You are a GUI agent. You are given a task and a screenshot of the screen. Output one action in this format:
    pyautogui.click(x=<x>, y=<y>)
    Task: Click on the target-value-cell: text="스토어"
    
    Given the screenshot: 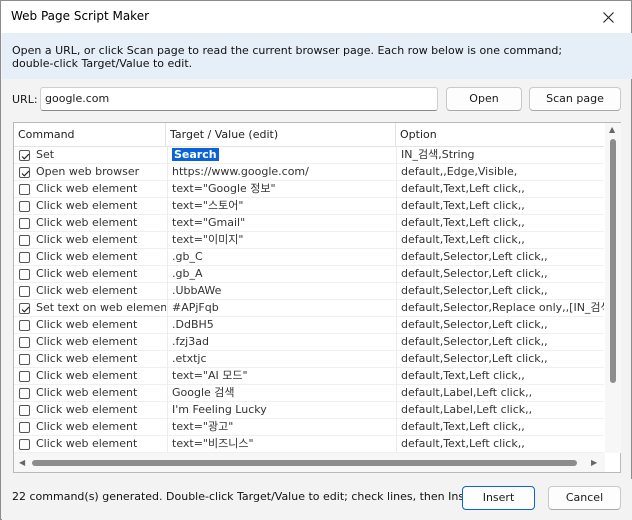 What is the action you would take?
    pyautogui.click(x=281, y=206)
    